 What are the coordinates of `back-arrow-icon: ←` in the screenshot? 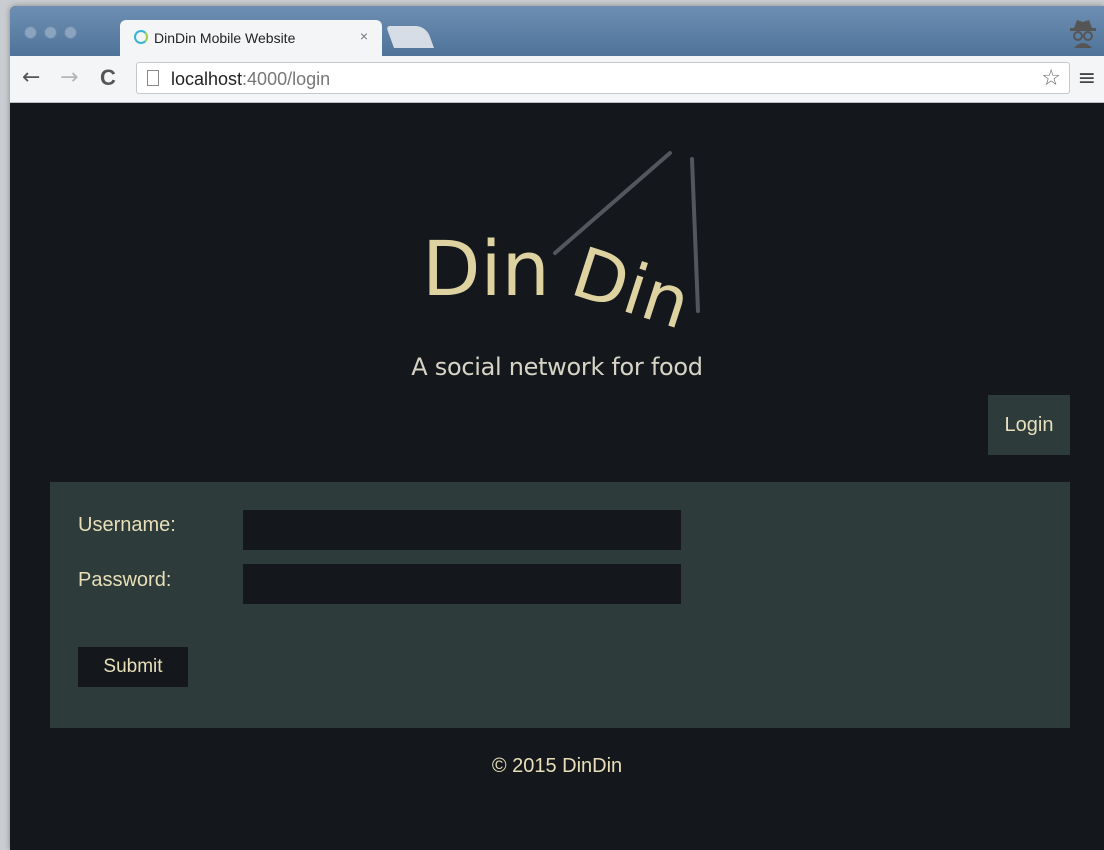 It's located at (31, 78).